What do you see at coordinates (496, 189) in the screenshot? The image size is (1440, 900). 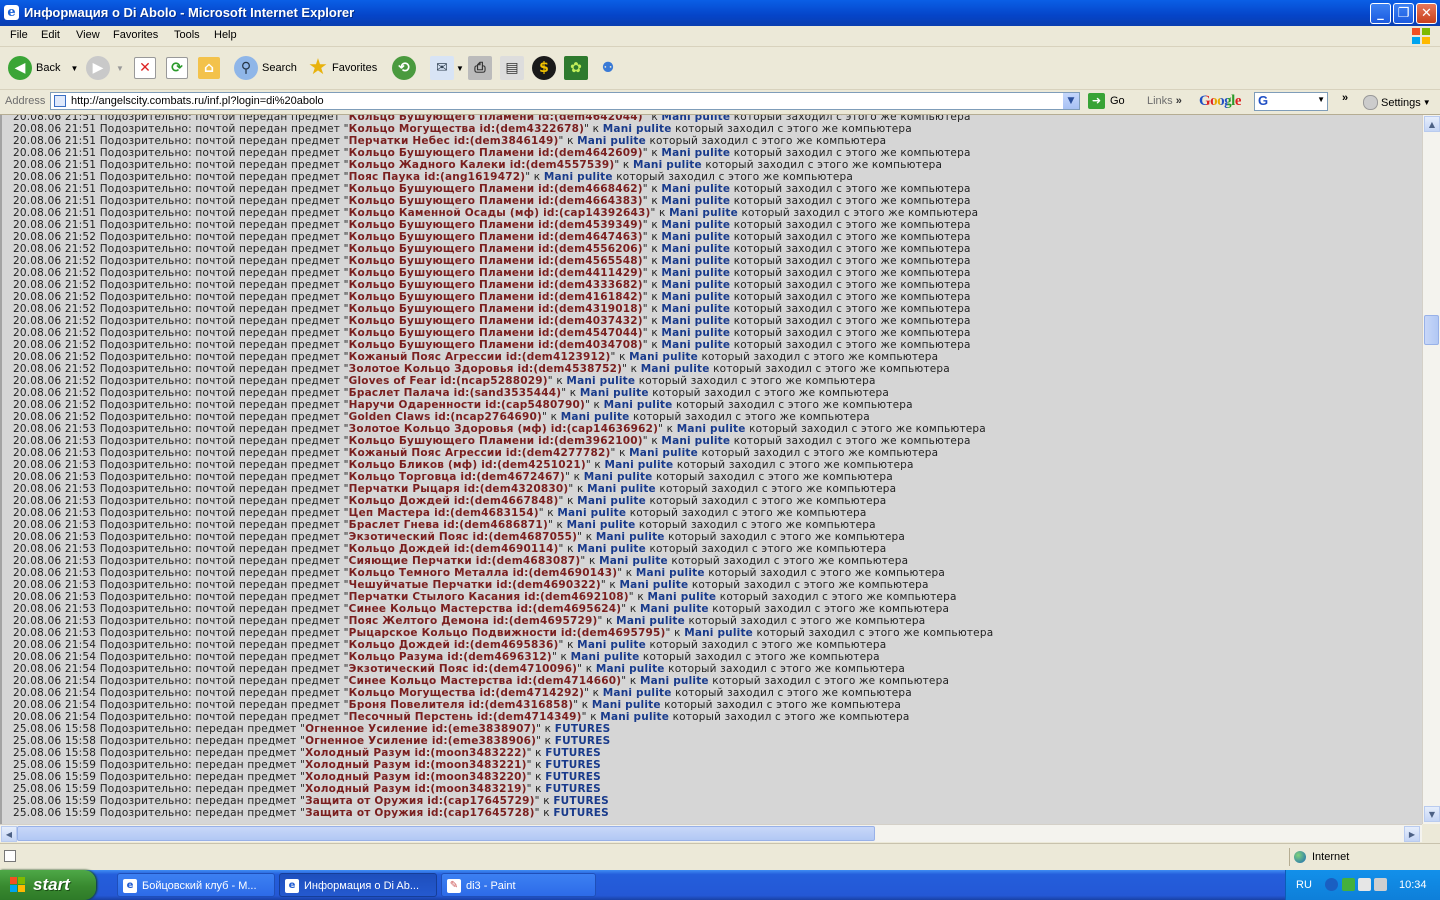 I see `log-item-link: Кольцо Бушующего Пламени id:(dem4668462)` at bounding box center [496, 189].